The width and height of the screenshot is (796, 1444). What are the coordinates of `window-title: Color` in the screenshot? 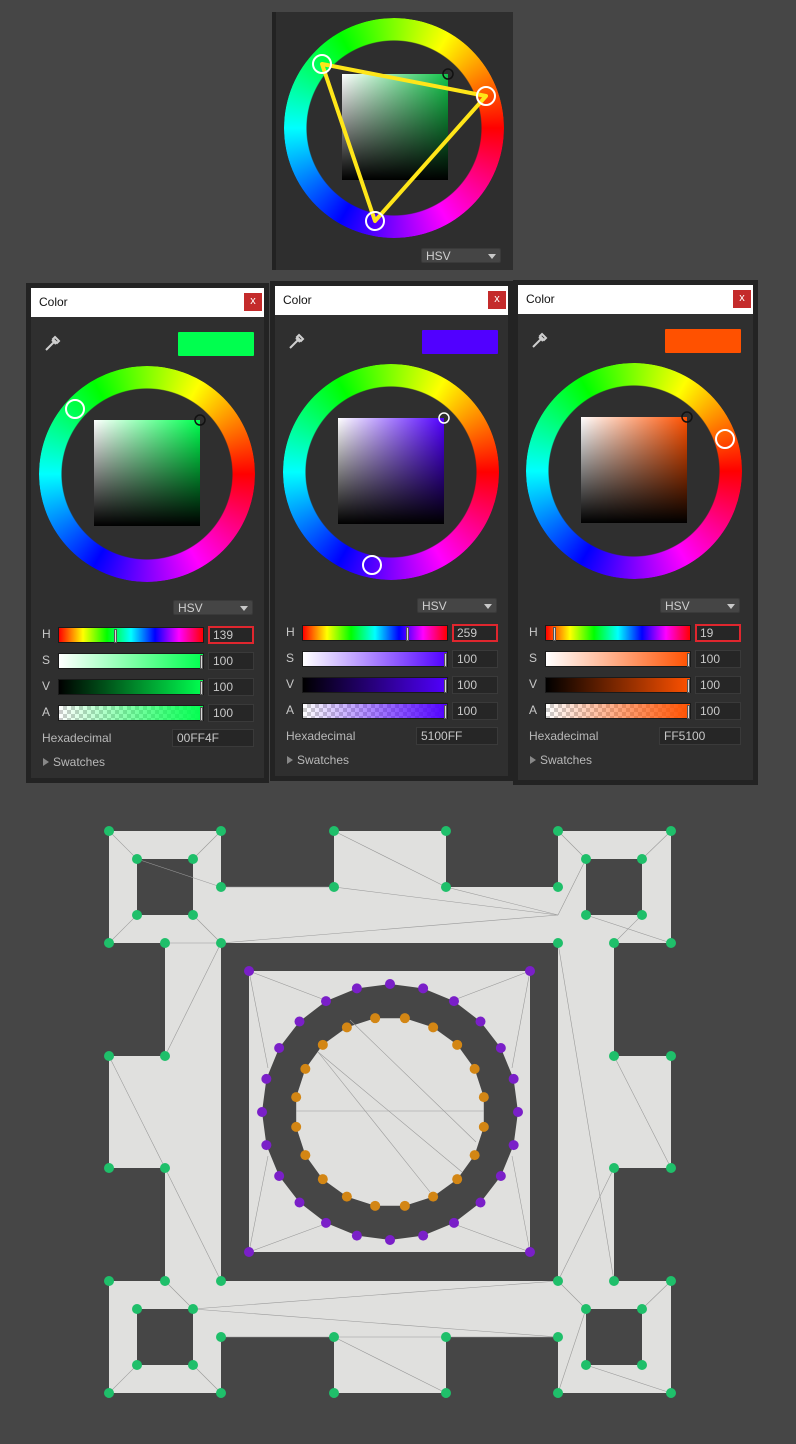 It's located at (297, 300).